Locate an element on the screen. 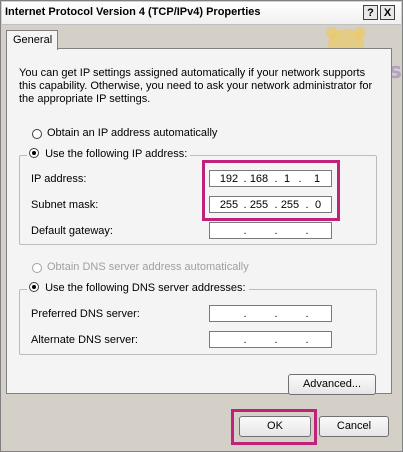 This screenshot has height=452, width=403. default-gateway-label: Default gateway: is located at coordinates (72, 231).